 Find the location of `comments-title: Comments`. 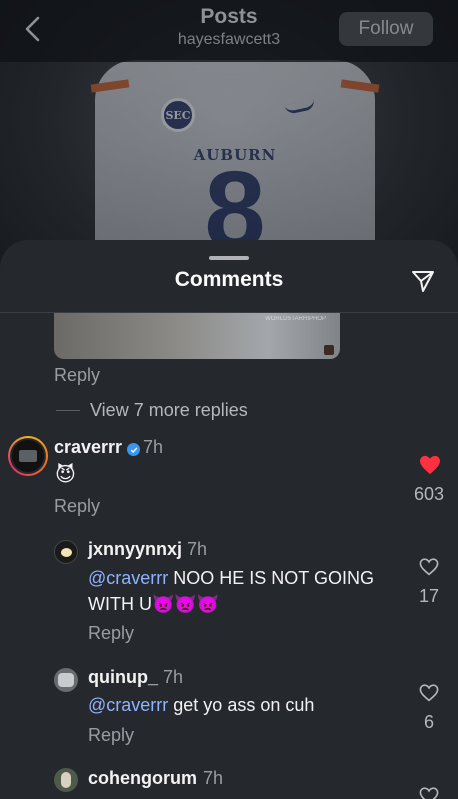

comments-title: Comments is located at coordinates (229, 279).